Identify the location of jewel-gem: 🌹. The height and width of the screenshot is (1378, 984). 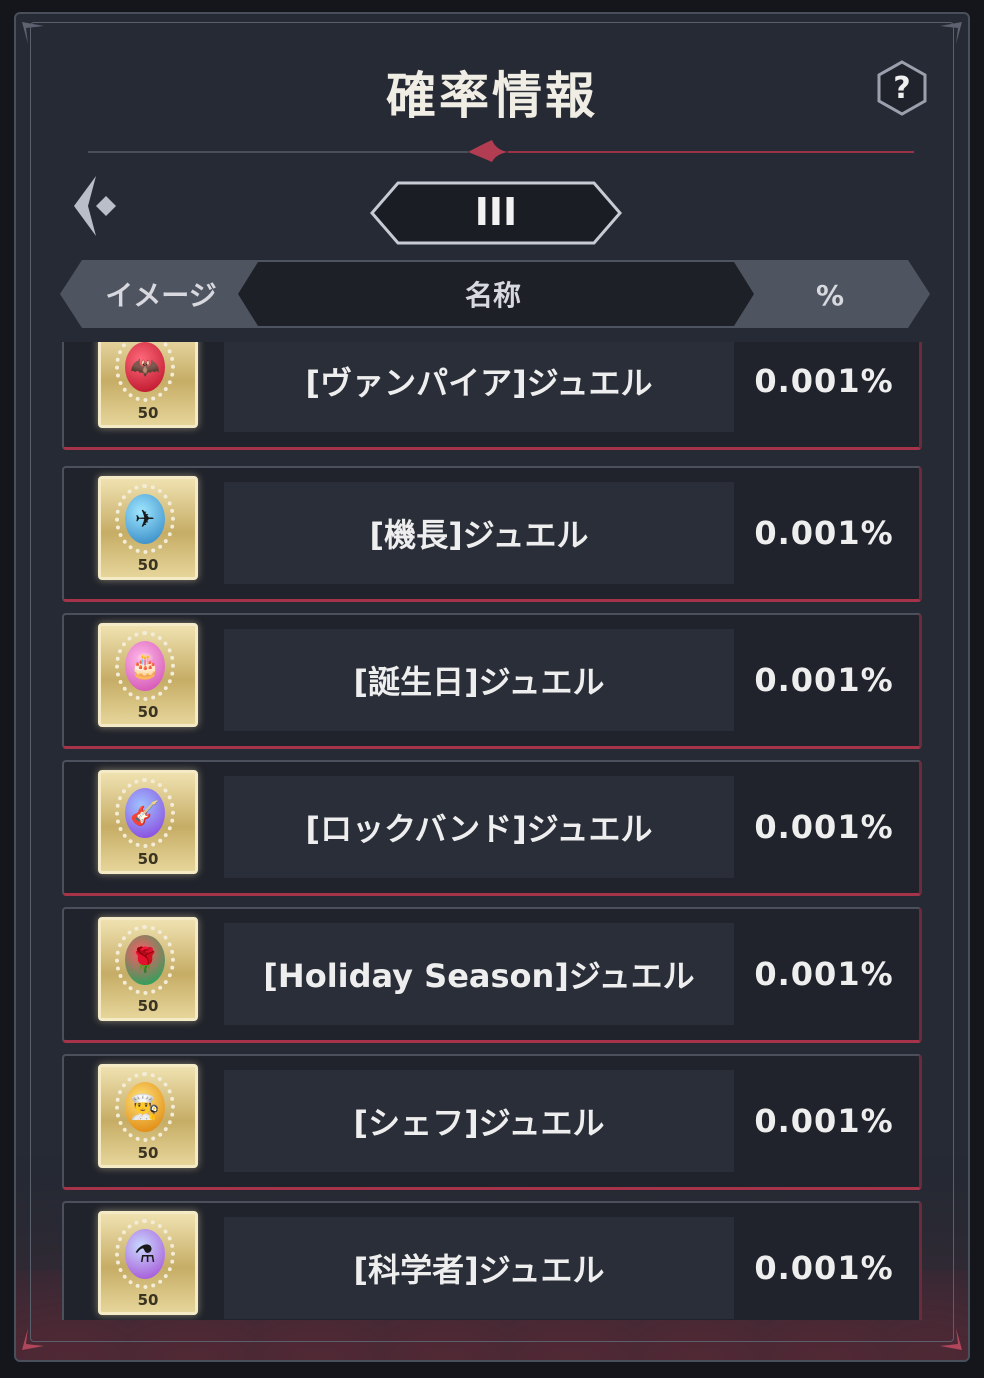
(145, 960).